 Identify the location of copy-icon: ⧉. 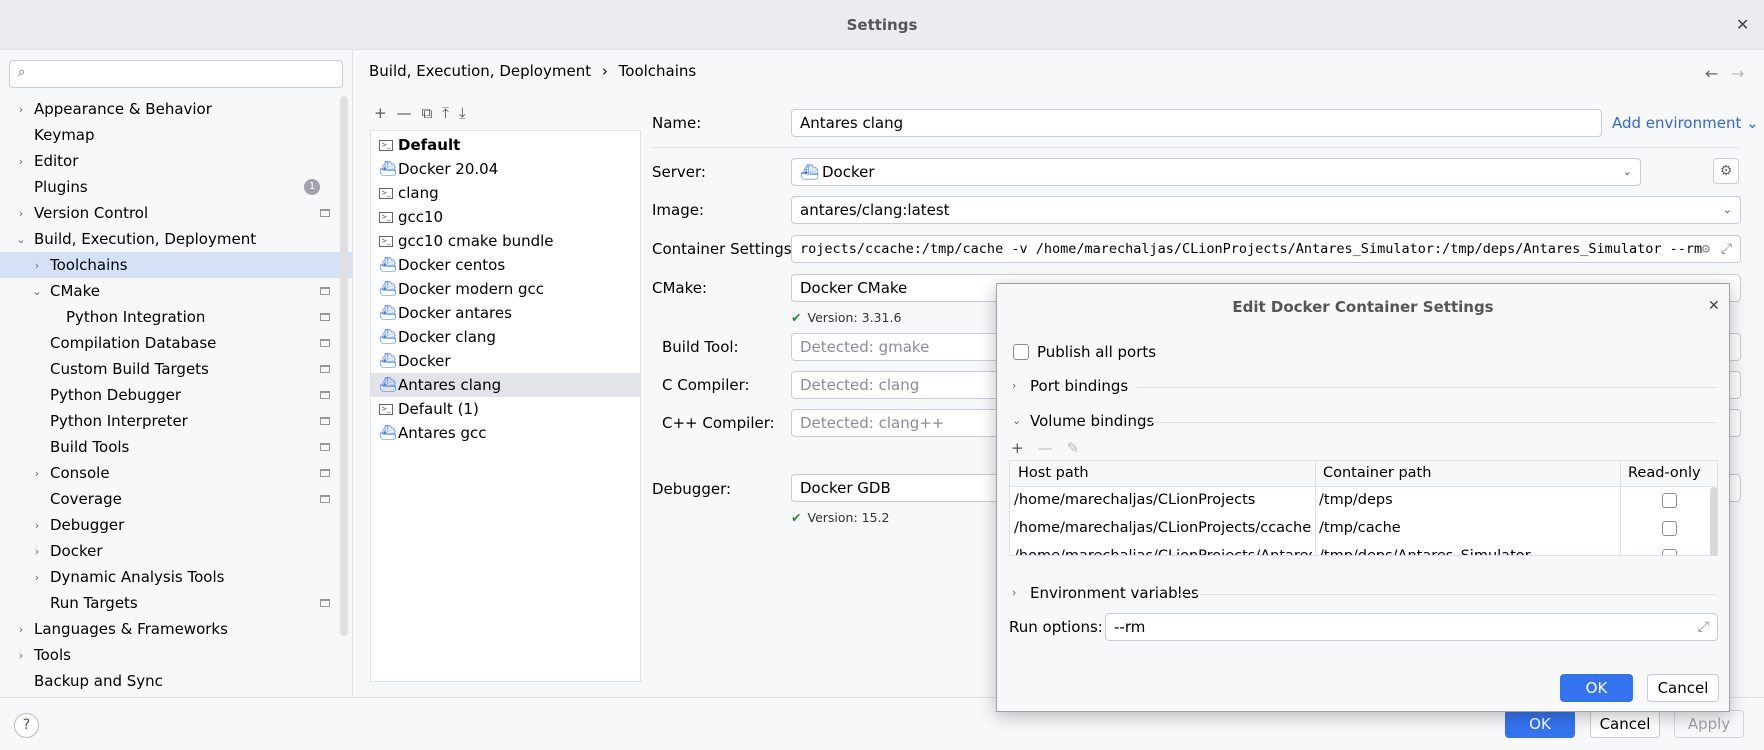
(427, 115).